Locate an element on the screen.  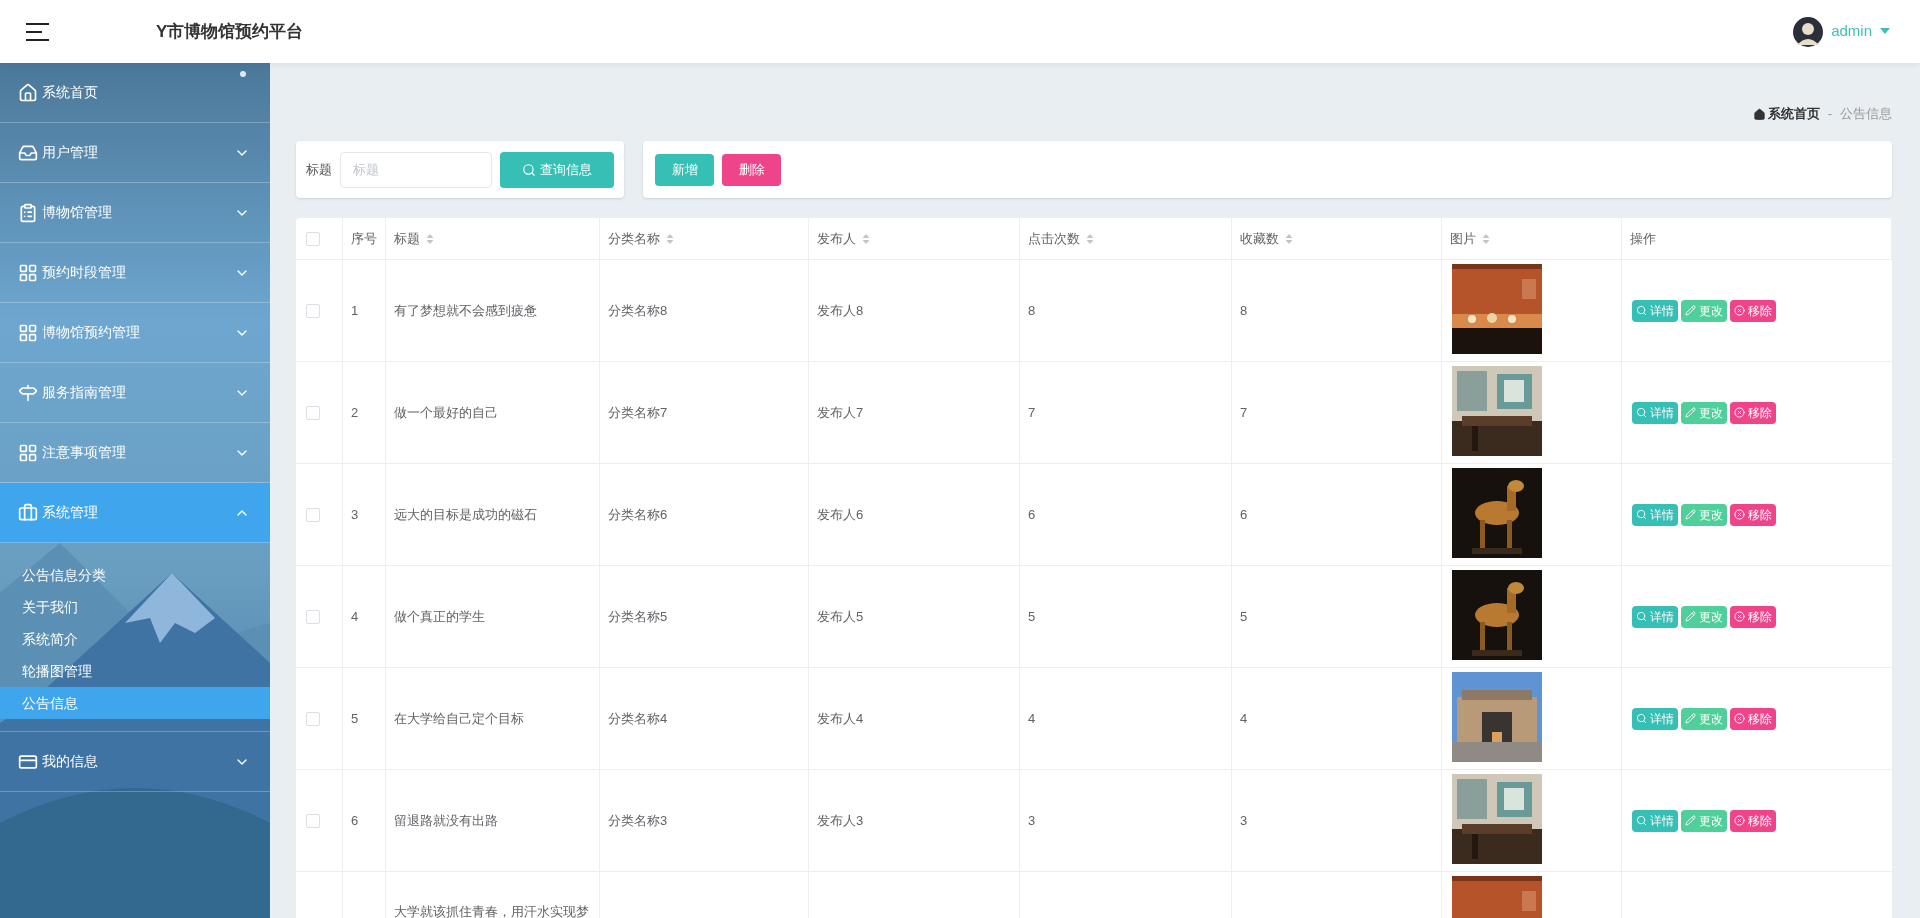
submenu-item: 系统简介 is located at coordinates (135, 639).